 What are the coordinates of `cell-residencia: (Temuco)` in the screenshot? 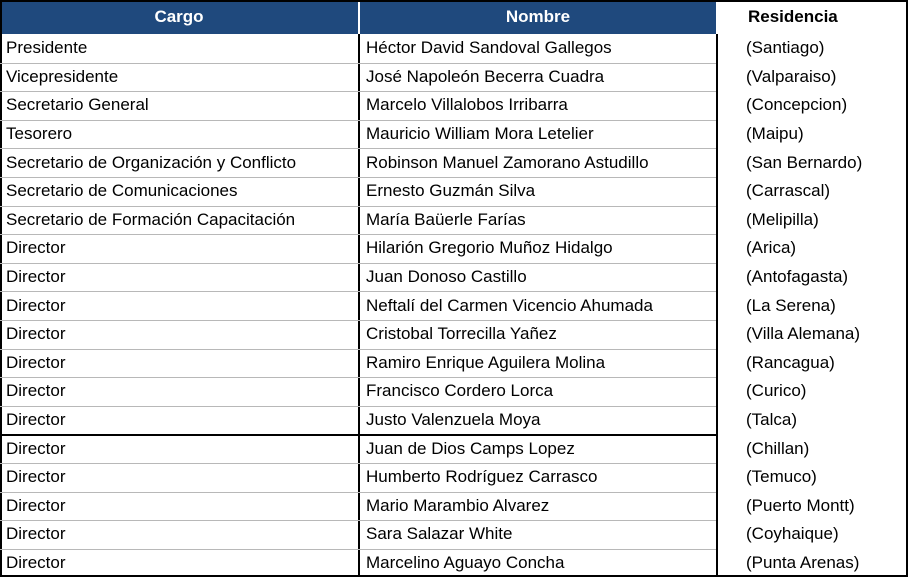 It's located at (781, 477).